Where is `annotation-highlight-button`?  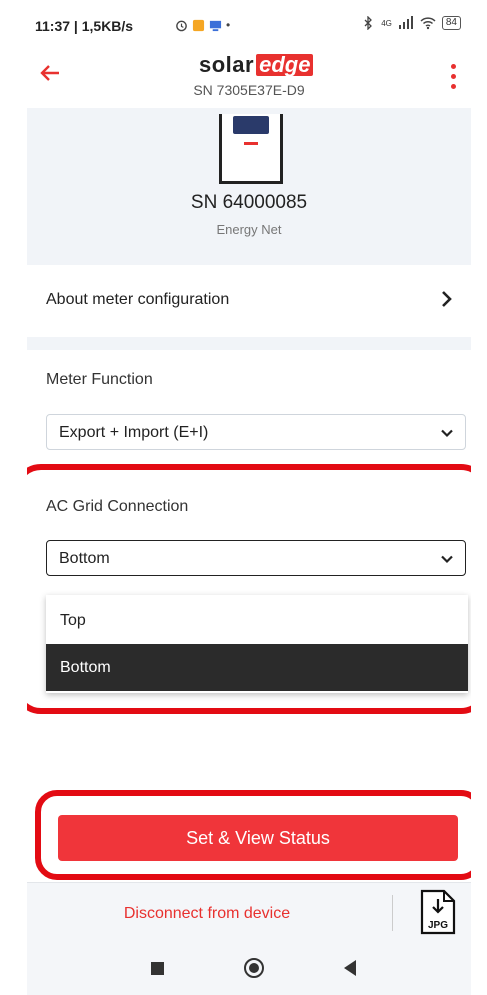 annotation-highlight-button is located at coordinates (253, 835).